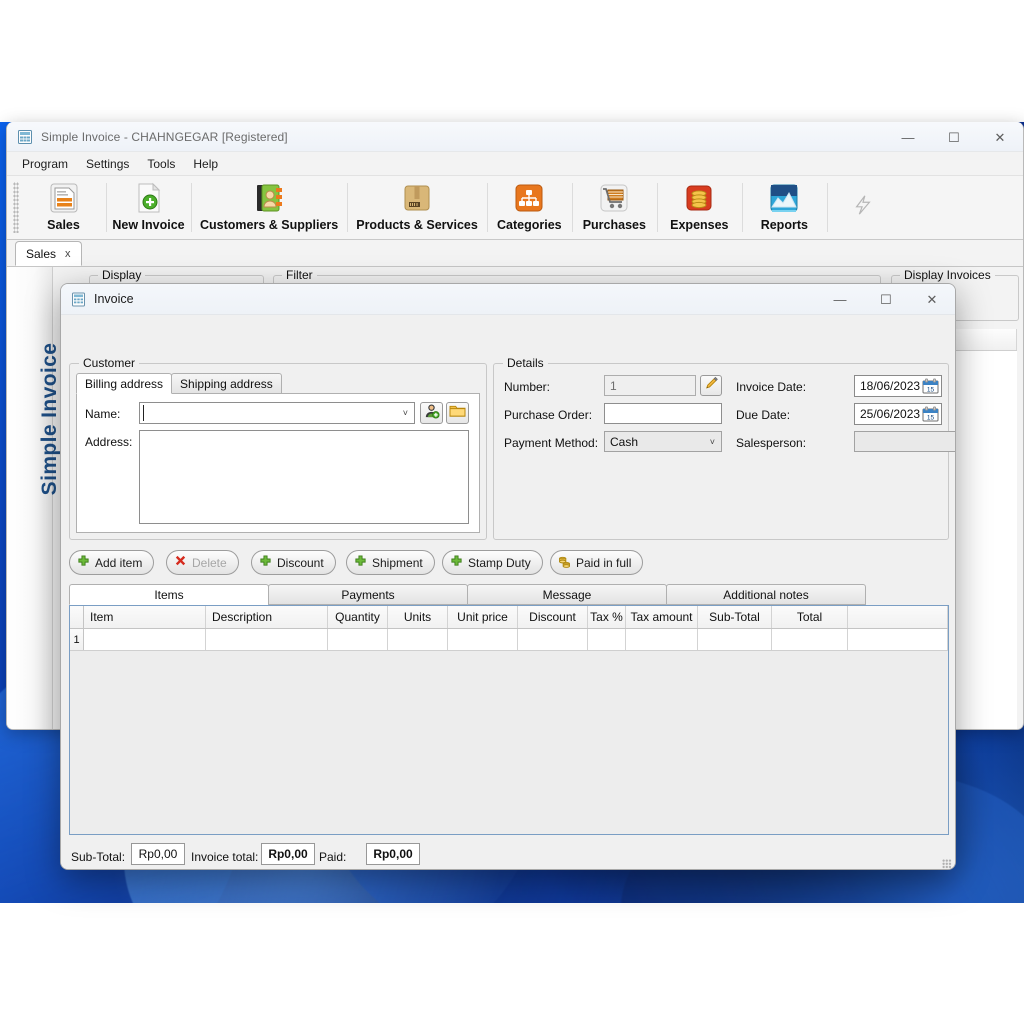  I want to click on open-customer-folder-button, so click(457, 413).